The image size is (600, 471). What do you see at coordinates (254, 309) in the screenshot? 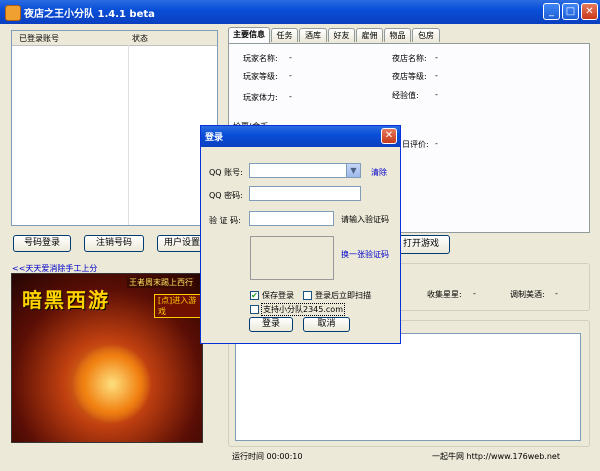
I see `support-checkbox` at bounding box center [254, 309].